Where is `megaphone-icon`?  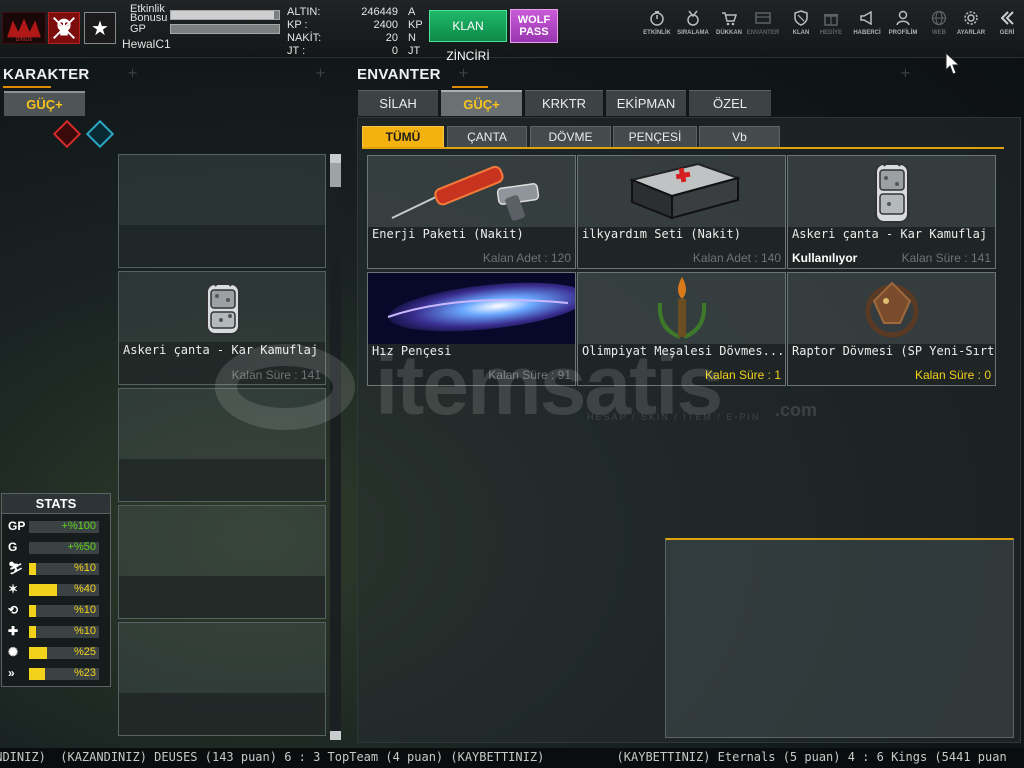
megaphone-icon is located at coordinates (866, 18).